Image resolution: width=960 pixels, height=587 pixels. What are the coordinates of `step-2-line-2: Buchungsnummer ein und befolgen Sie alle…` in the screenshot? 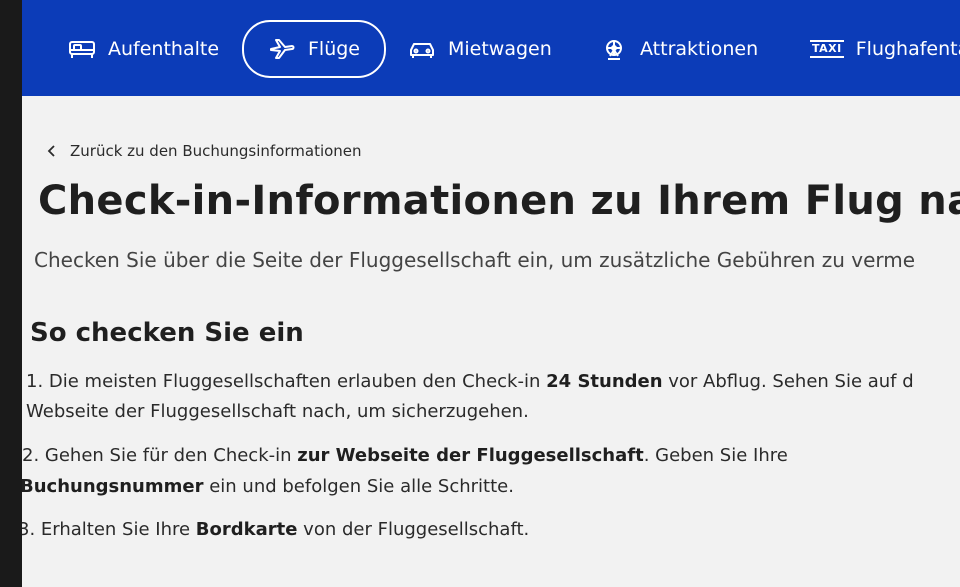 It's located at (268, 486).